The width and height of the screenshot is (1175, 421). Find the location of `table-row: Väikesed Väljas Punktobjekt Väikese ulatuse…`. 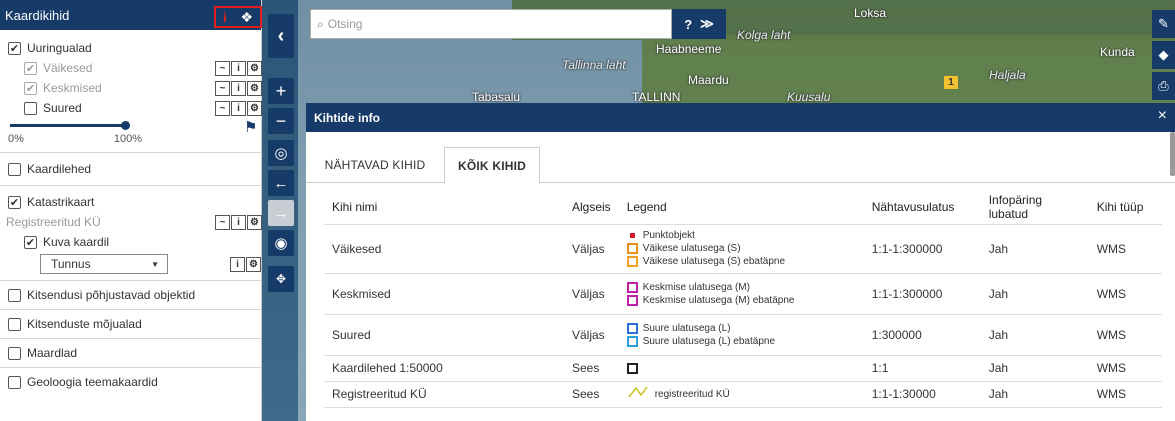

table-row: Väikesed Väljas Punktobjekt Väikese ulatuse… is located at coordinates (743, 249).